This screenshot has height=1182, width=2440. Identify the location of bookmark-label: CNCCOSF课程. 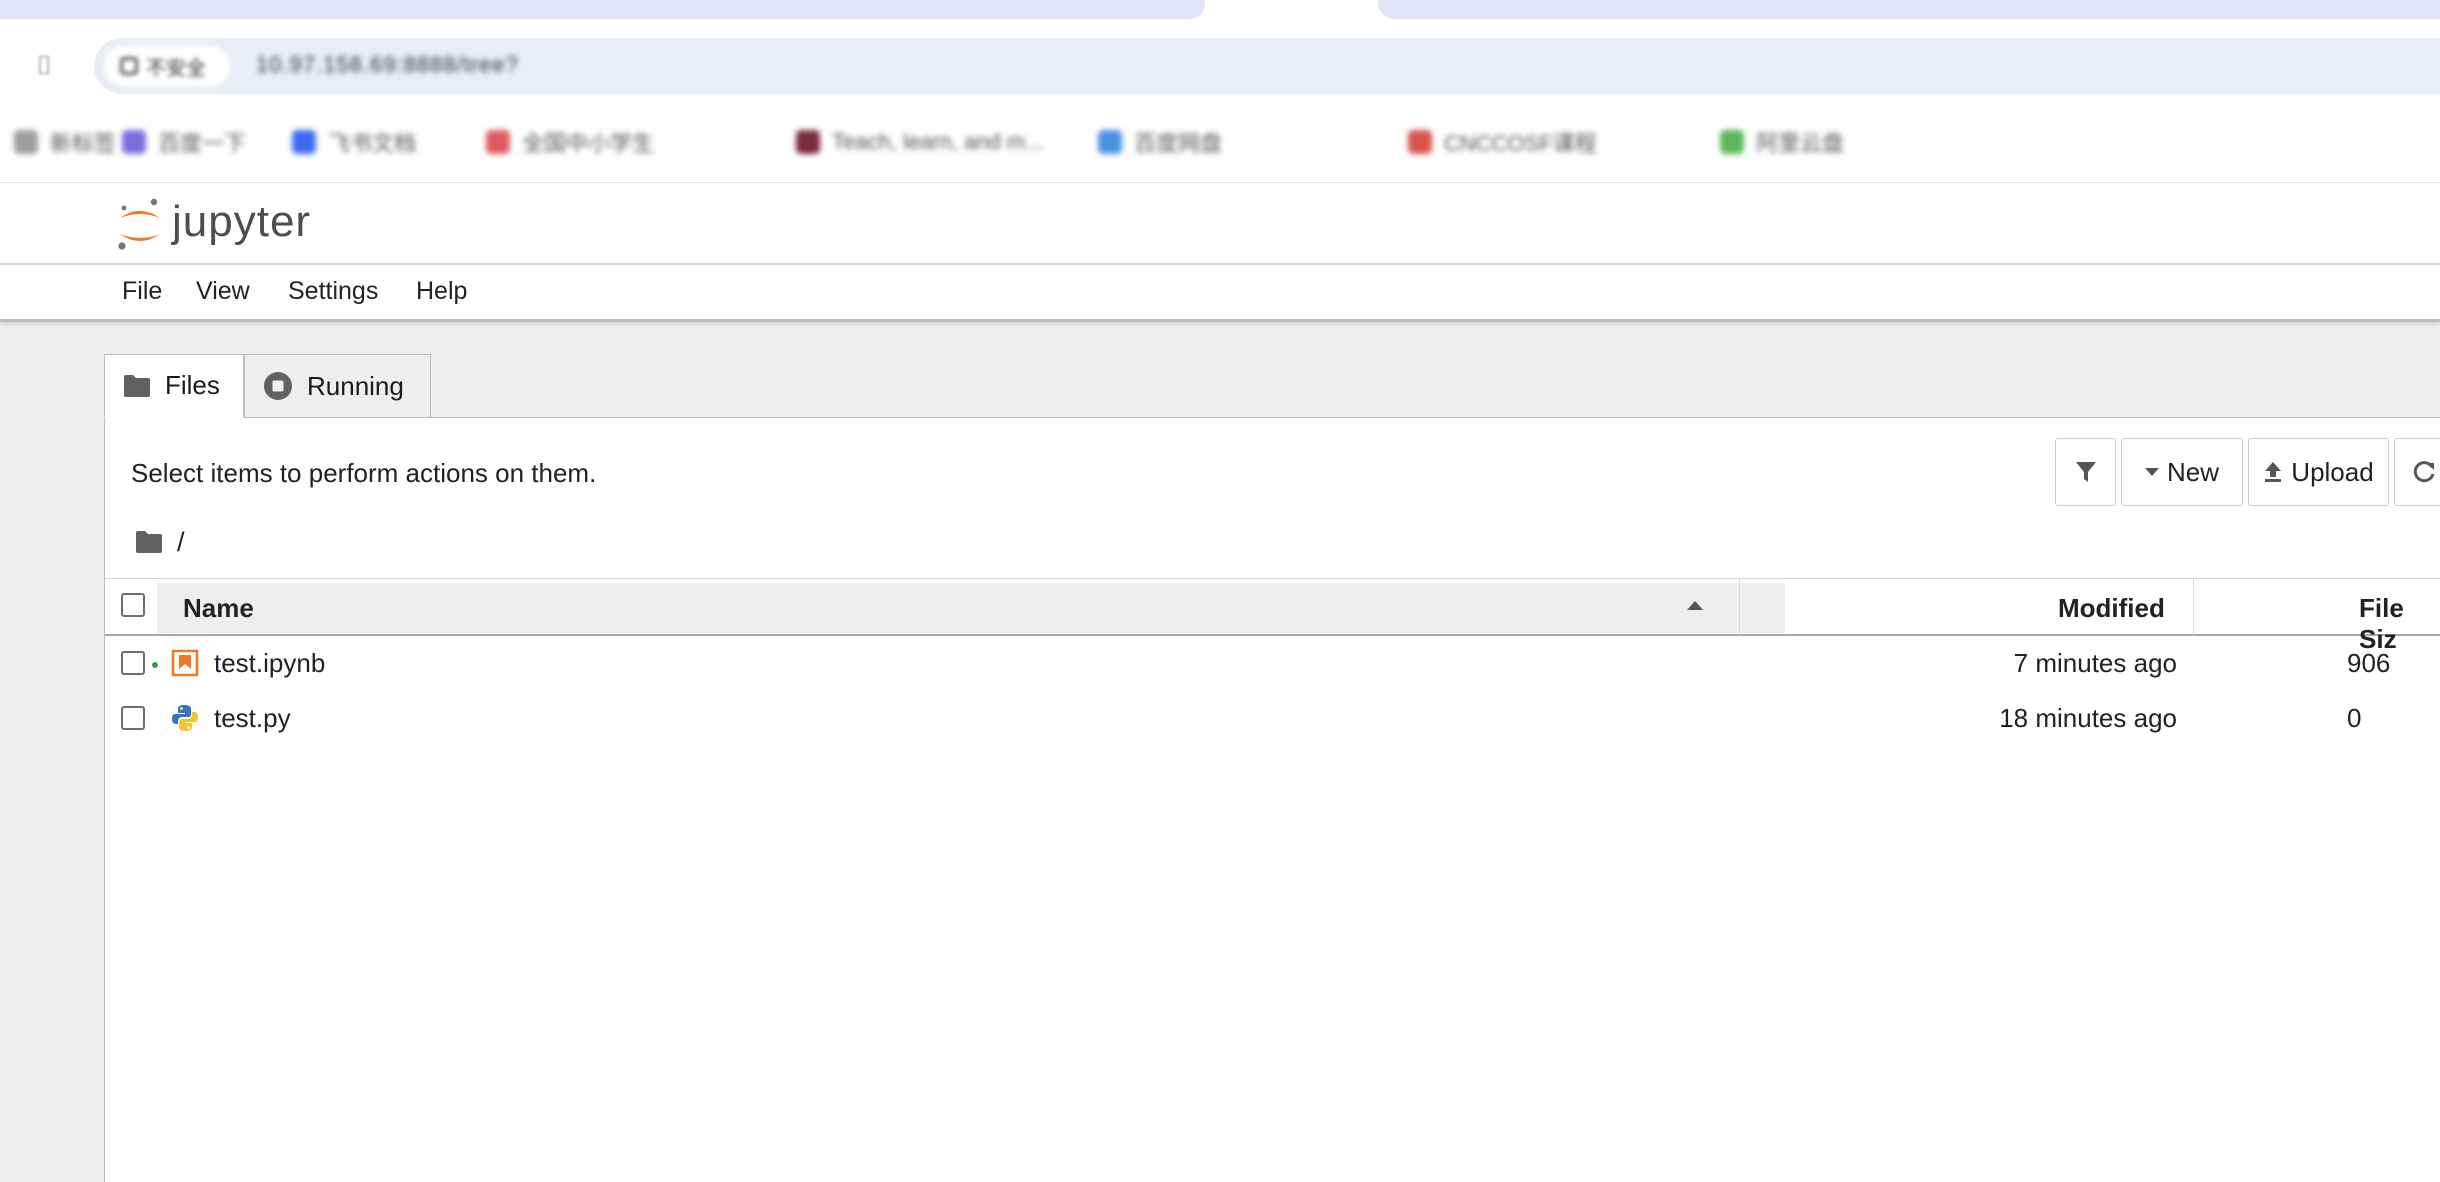
(1520, 143).